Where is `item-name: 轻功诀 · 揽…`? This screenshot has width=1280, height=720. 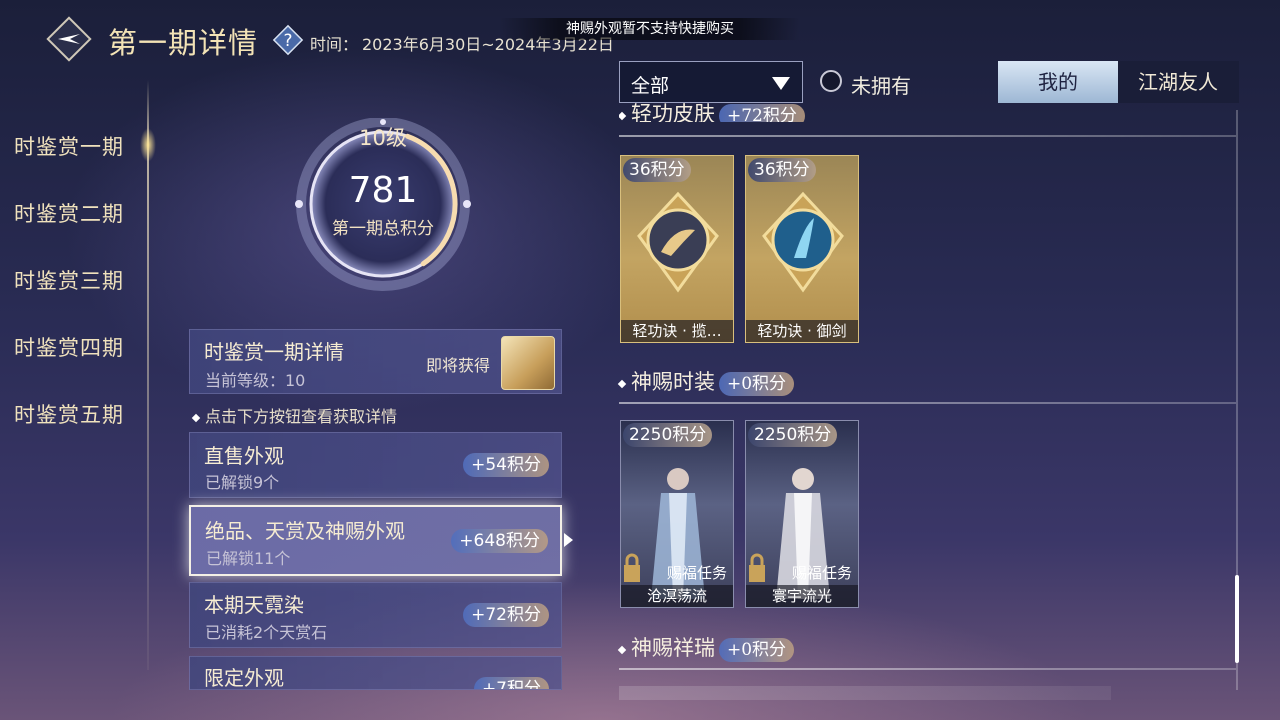 item-name: 轻功诀 · 揽… is located at coordinates (677, 331).